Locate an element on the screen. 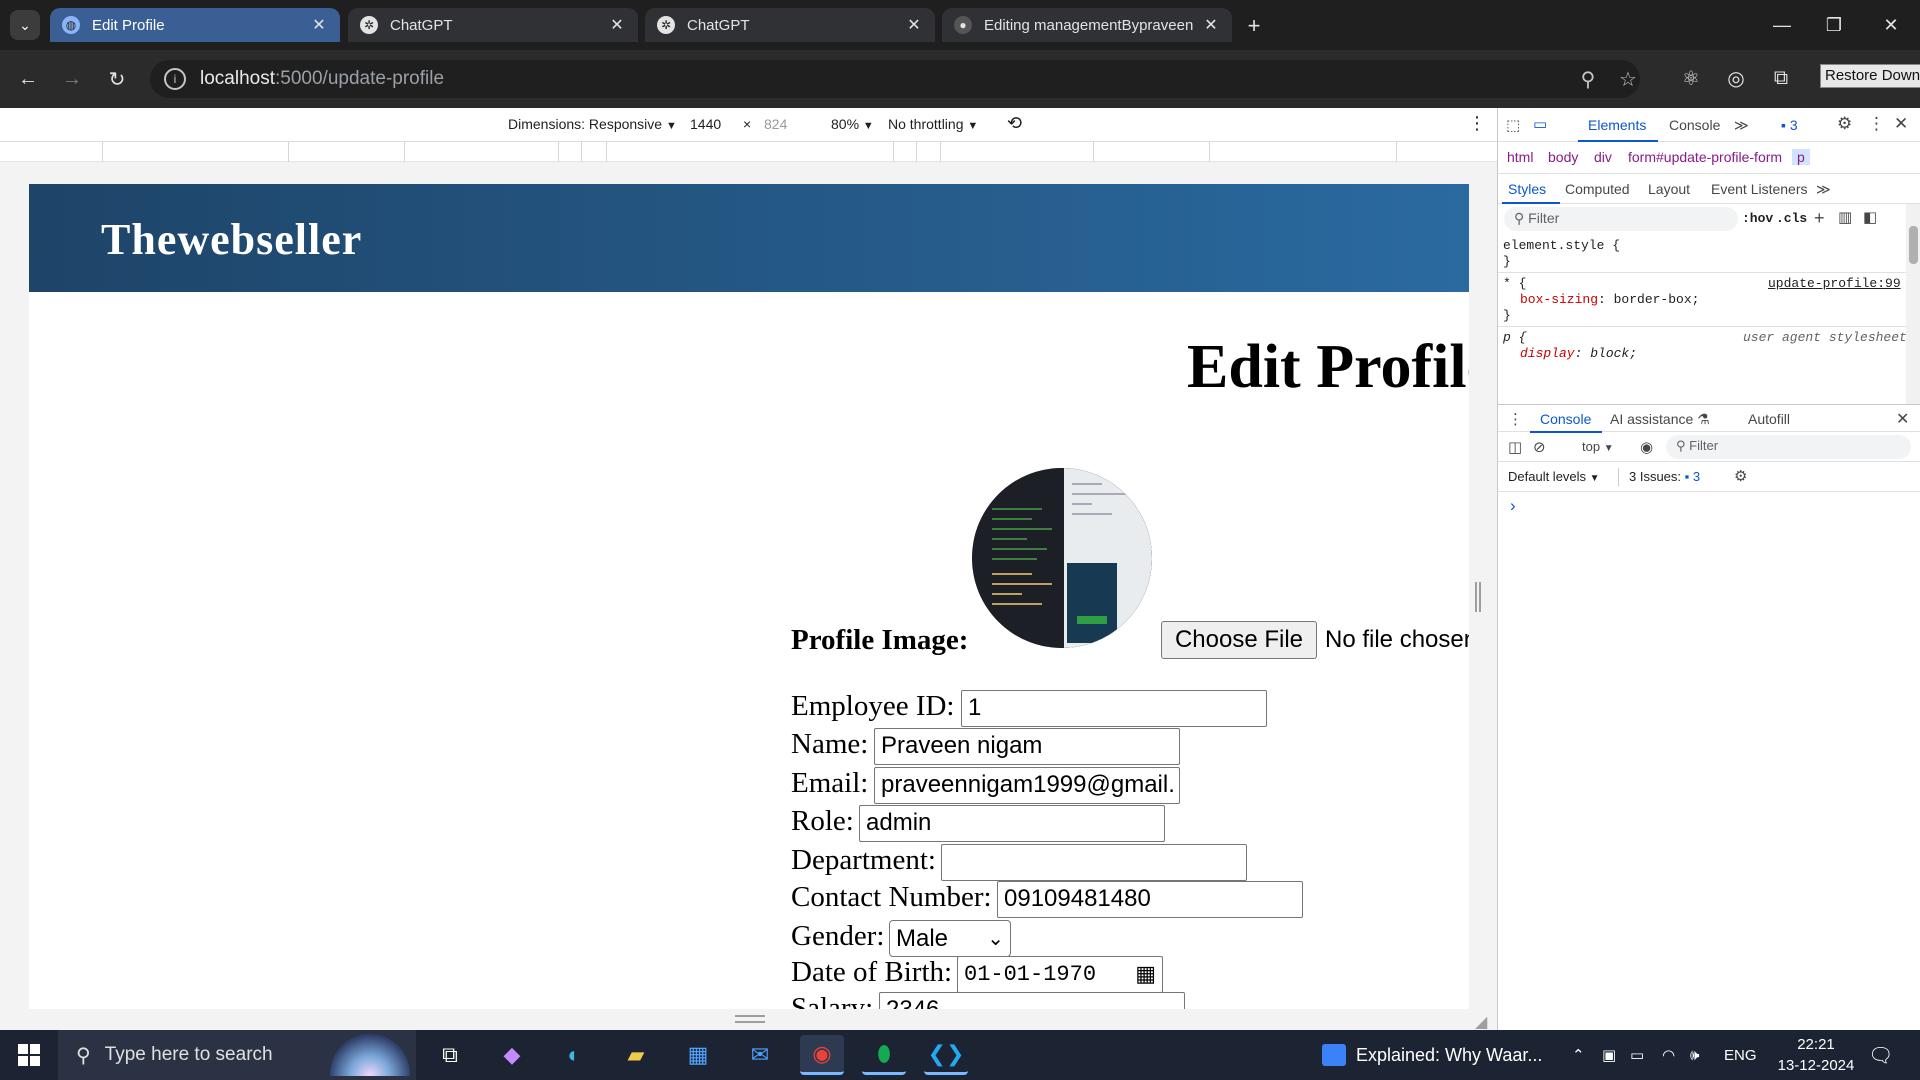 The image size is (1920, 1080). p-rule-declaration: display: block; is located at coordinates (1578, 353).